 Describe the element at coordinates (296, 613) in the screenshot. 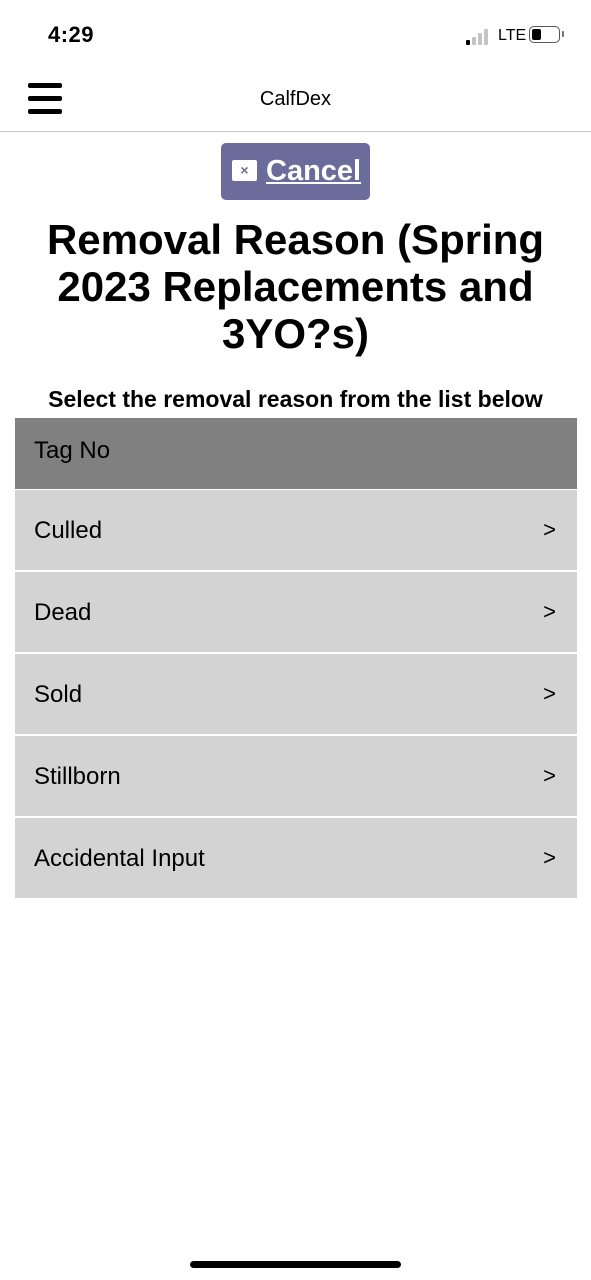

I see `list-item-dead: Dead >` at that location.